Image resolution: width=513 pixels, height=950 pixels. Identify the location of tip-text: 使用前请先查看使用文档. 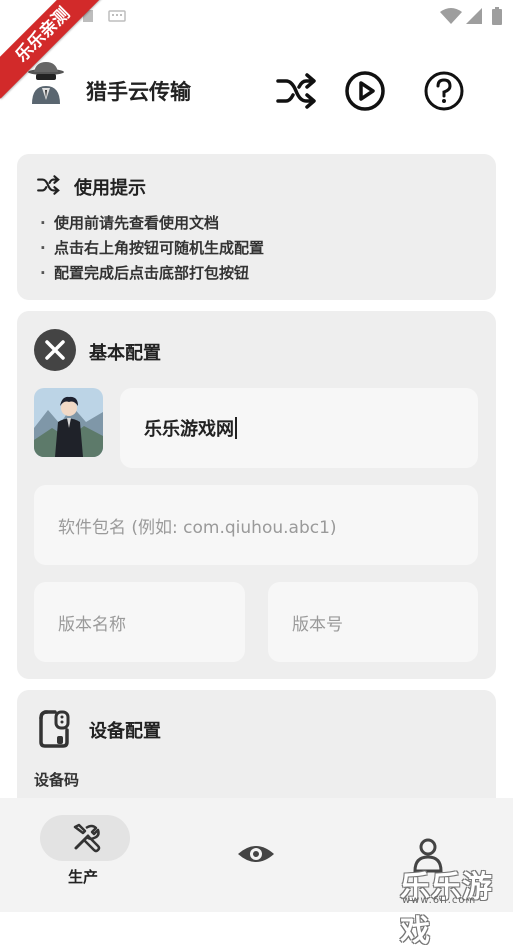
(137, 223).